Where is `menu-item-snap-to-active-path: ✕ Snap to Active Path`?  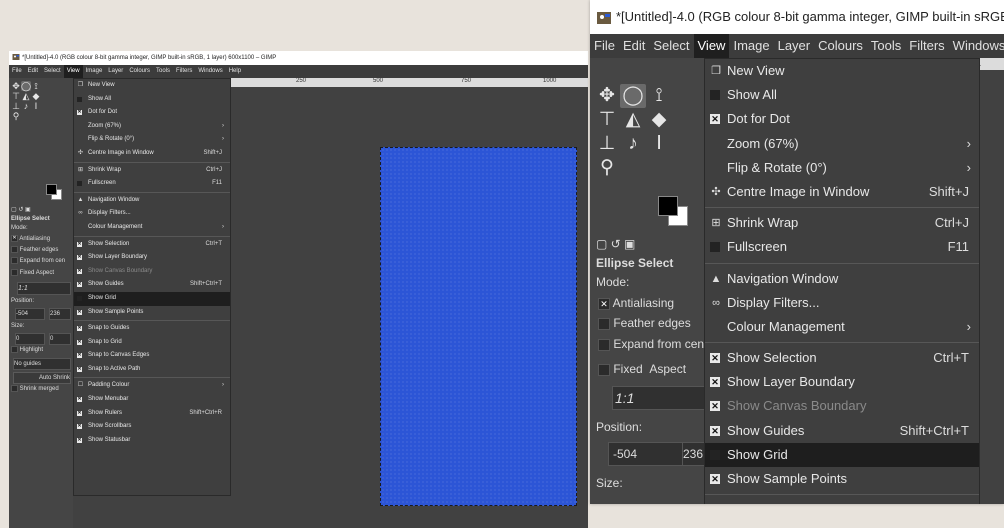
menu-item-snap-to-active-path: ✕ Snap to Active Path is located at coordinates (152, 370).